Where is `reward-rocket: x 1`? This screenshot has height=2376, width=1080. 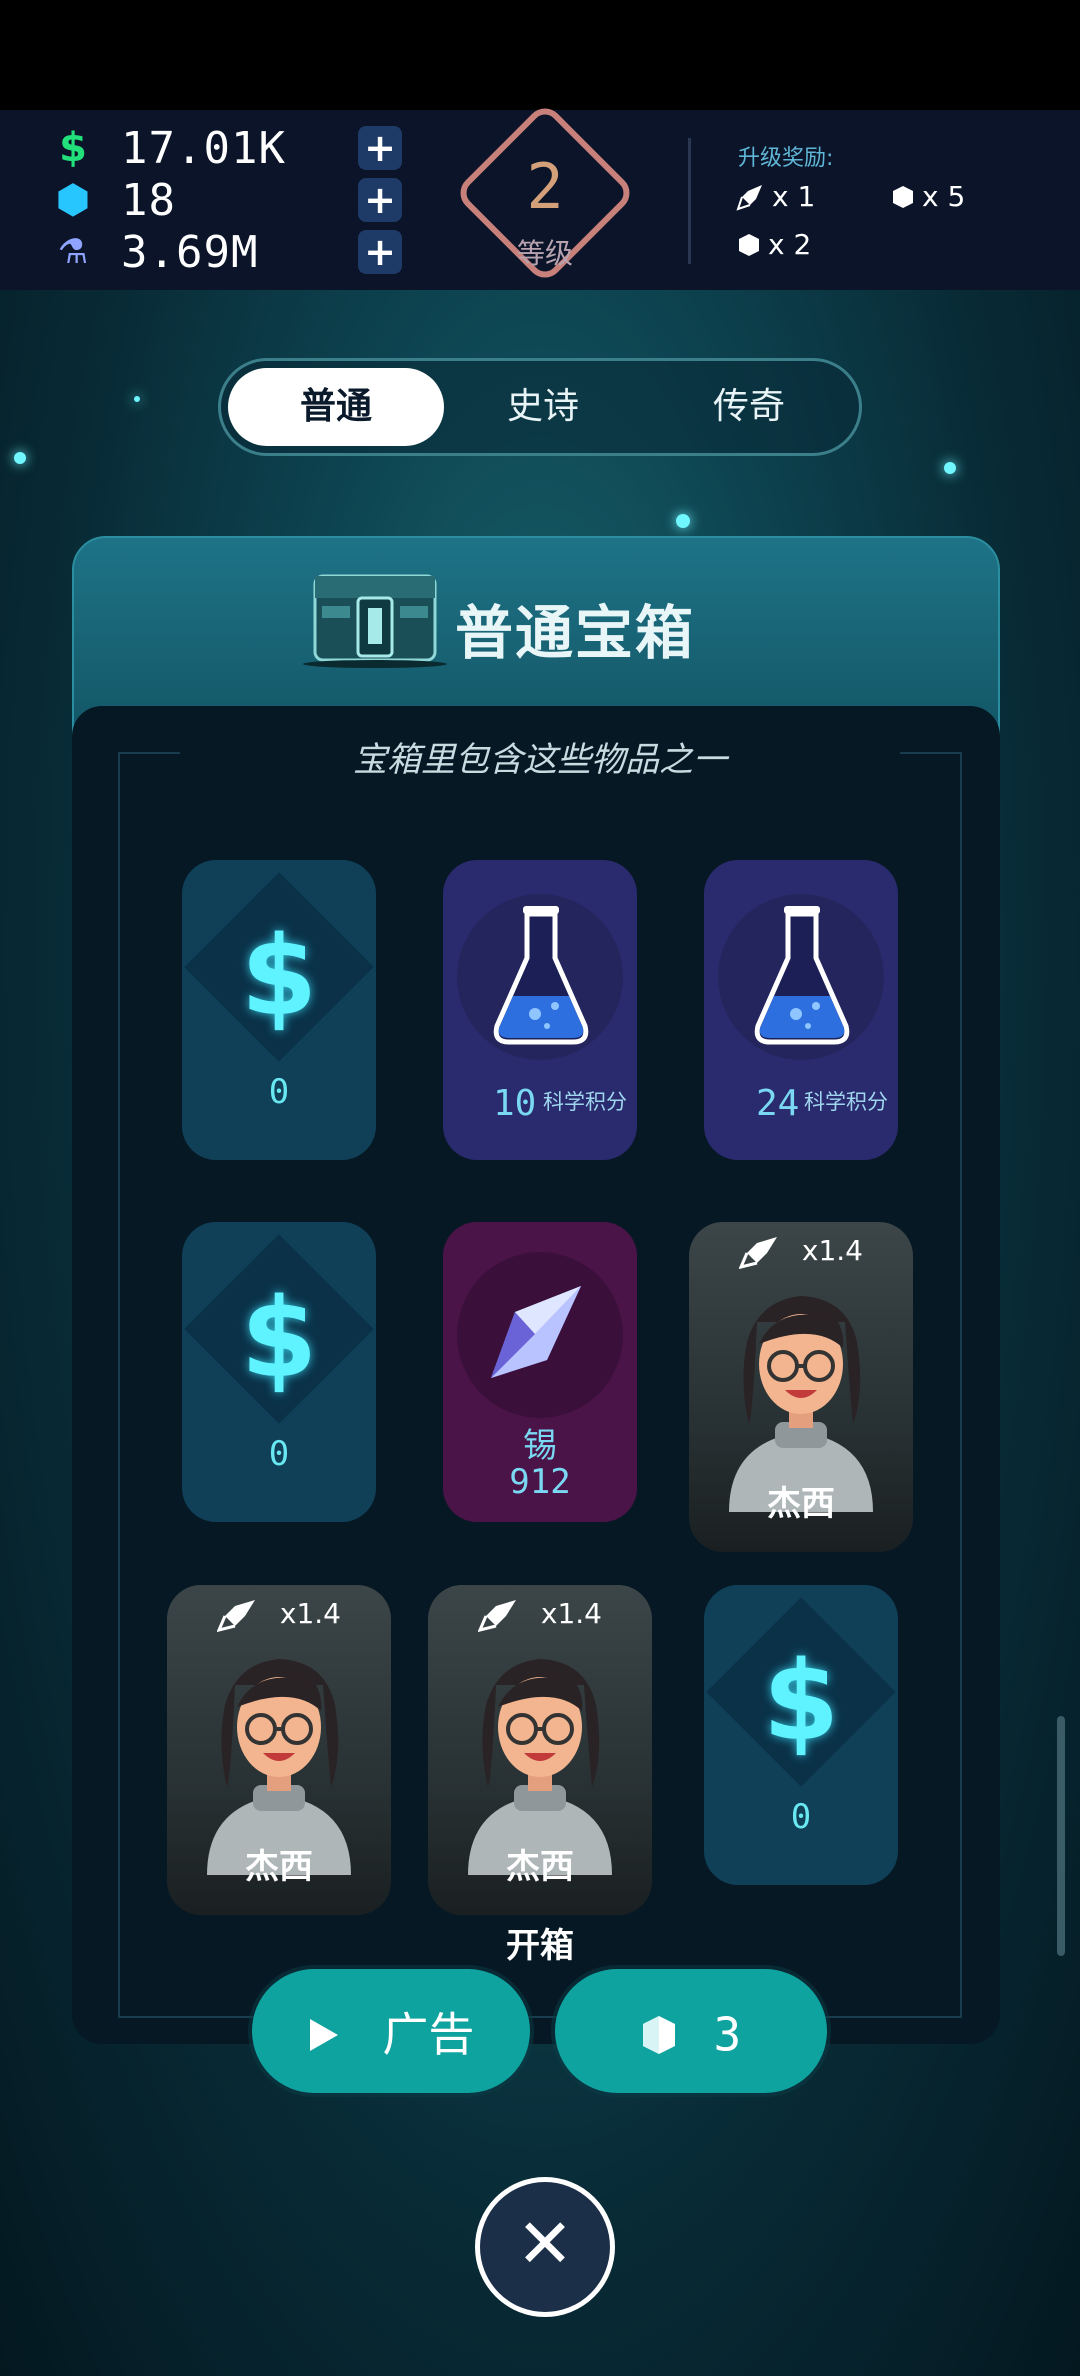
reward-rocket: x 1 is located at coordinates (775, 196).